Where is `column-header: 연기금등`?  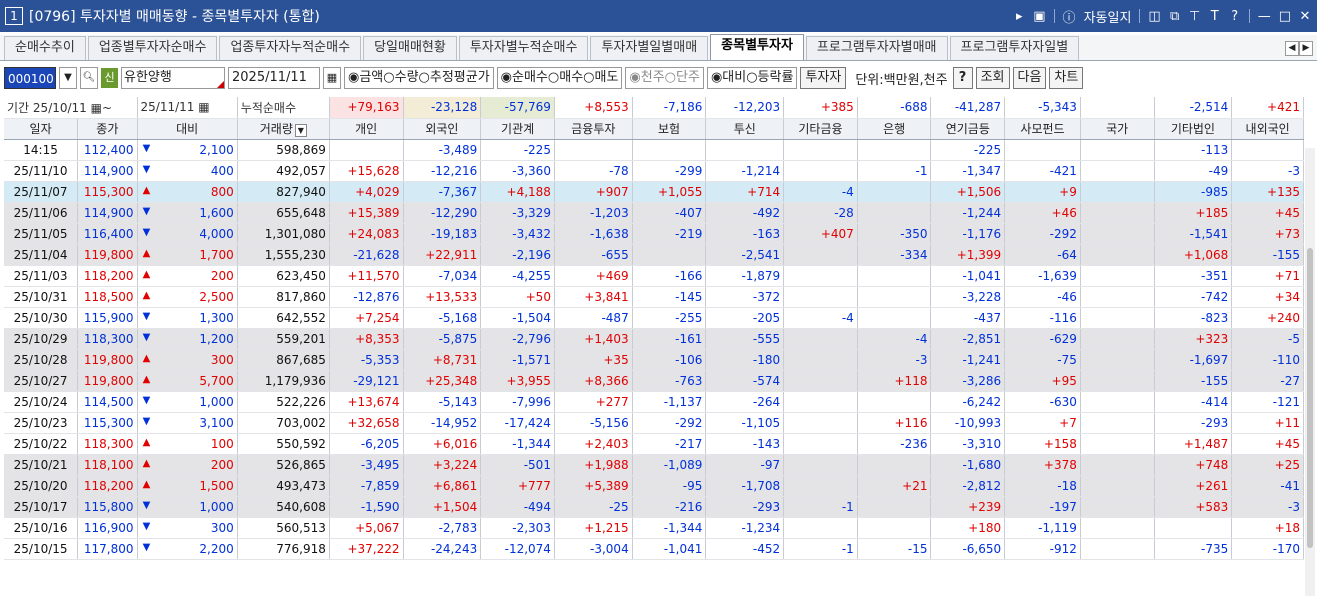
column-header: 연기금등 is located at coordinates (968, 129).